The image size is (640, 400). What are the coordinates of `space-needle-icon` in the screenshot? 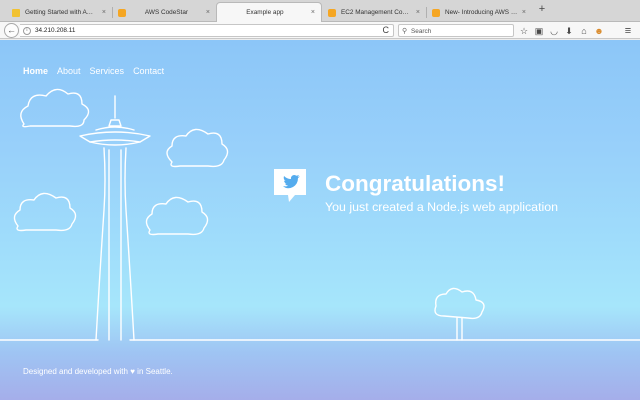 It's located at (115, 218).